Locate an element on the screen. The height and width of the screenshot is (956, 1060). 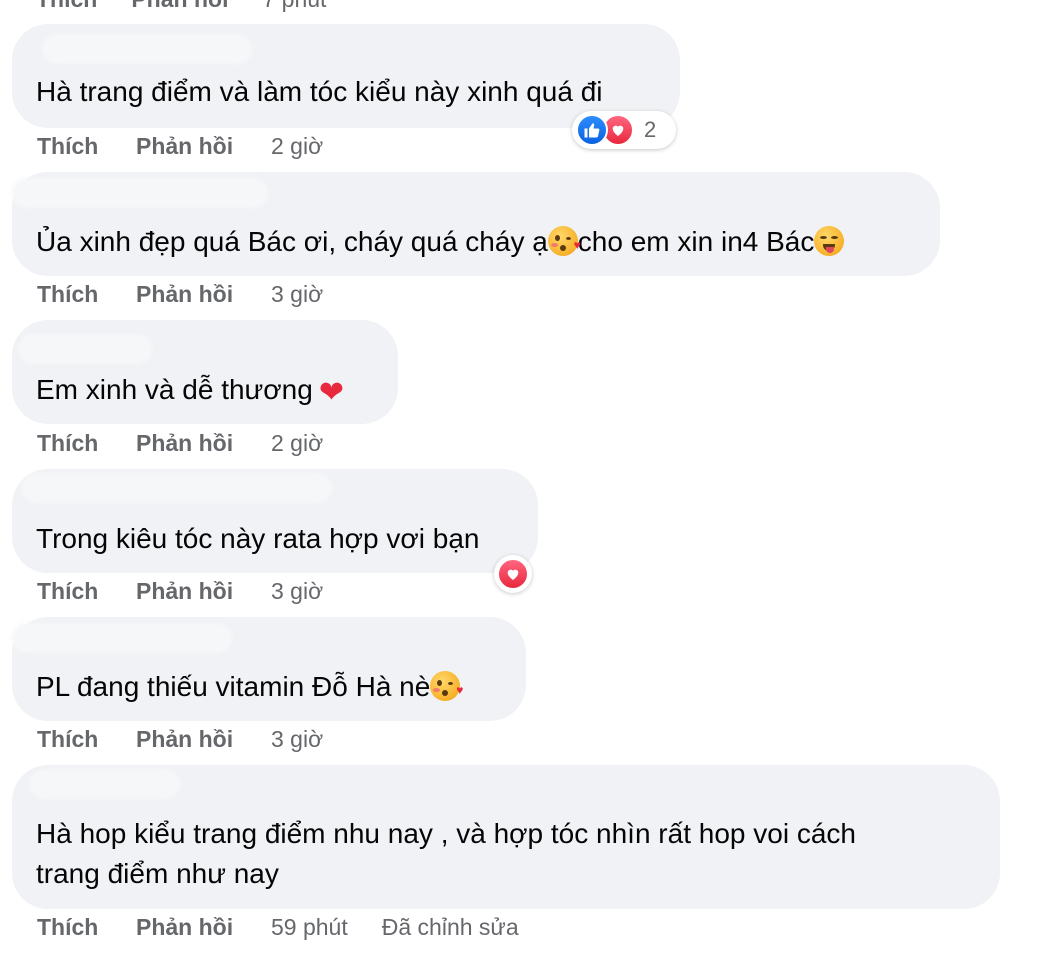
red-heart-emoji: ❤ is located at coordinates (331, 392).